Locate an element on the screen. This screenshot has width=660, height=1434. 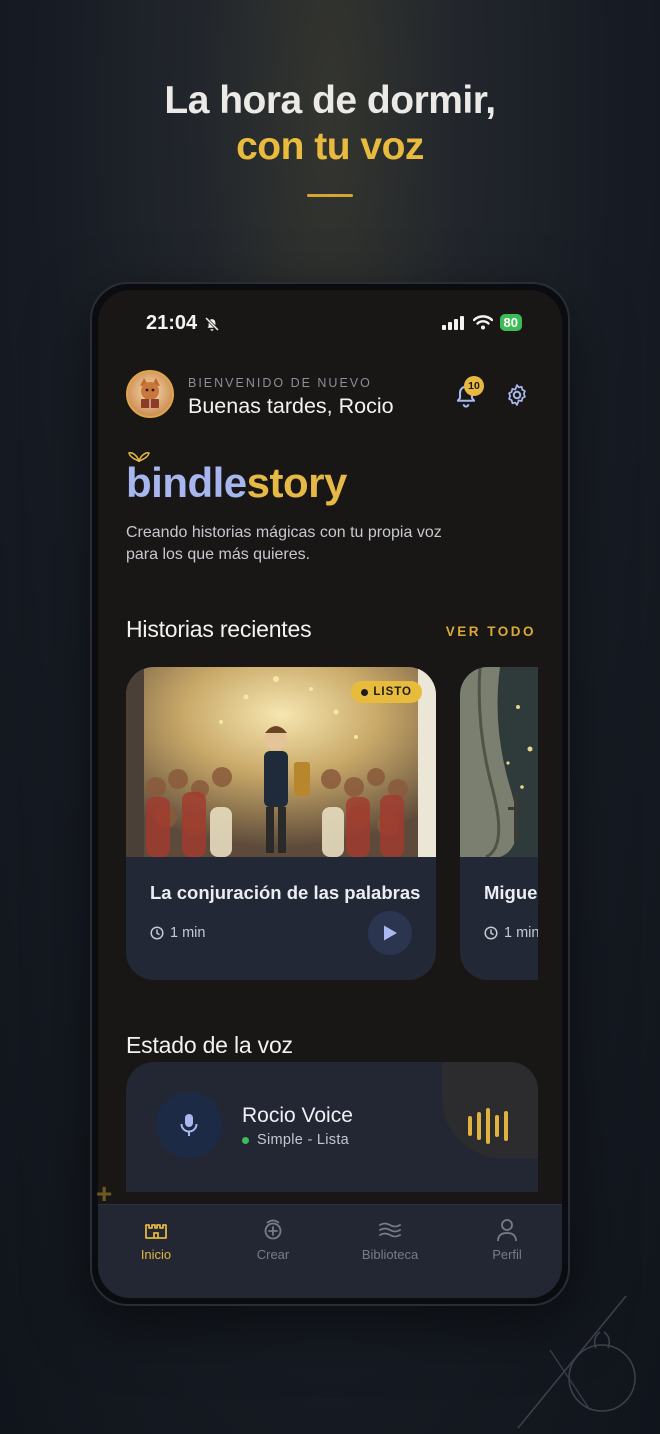
brand-logo: bindlestory is located at coordinates (237, 480).